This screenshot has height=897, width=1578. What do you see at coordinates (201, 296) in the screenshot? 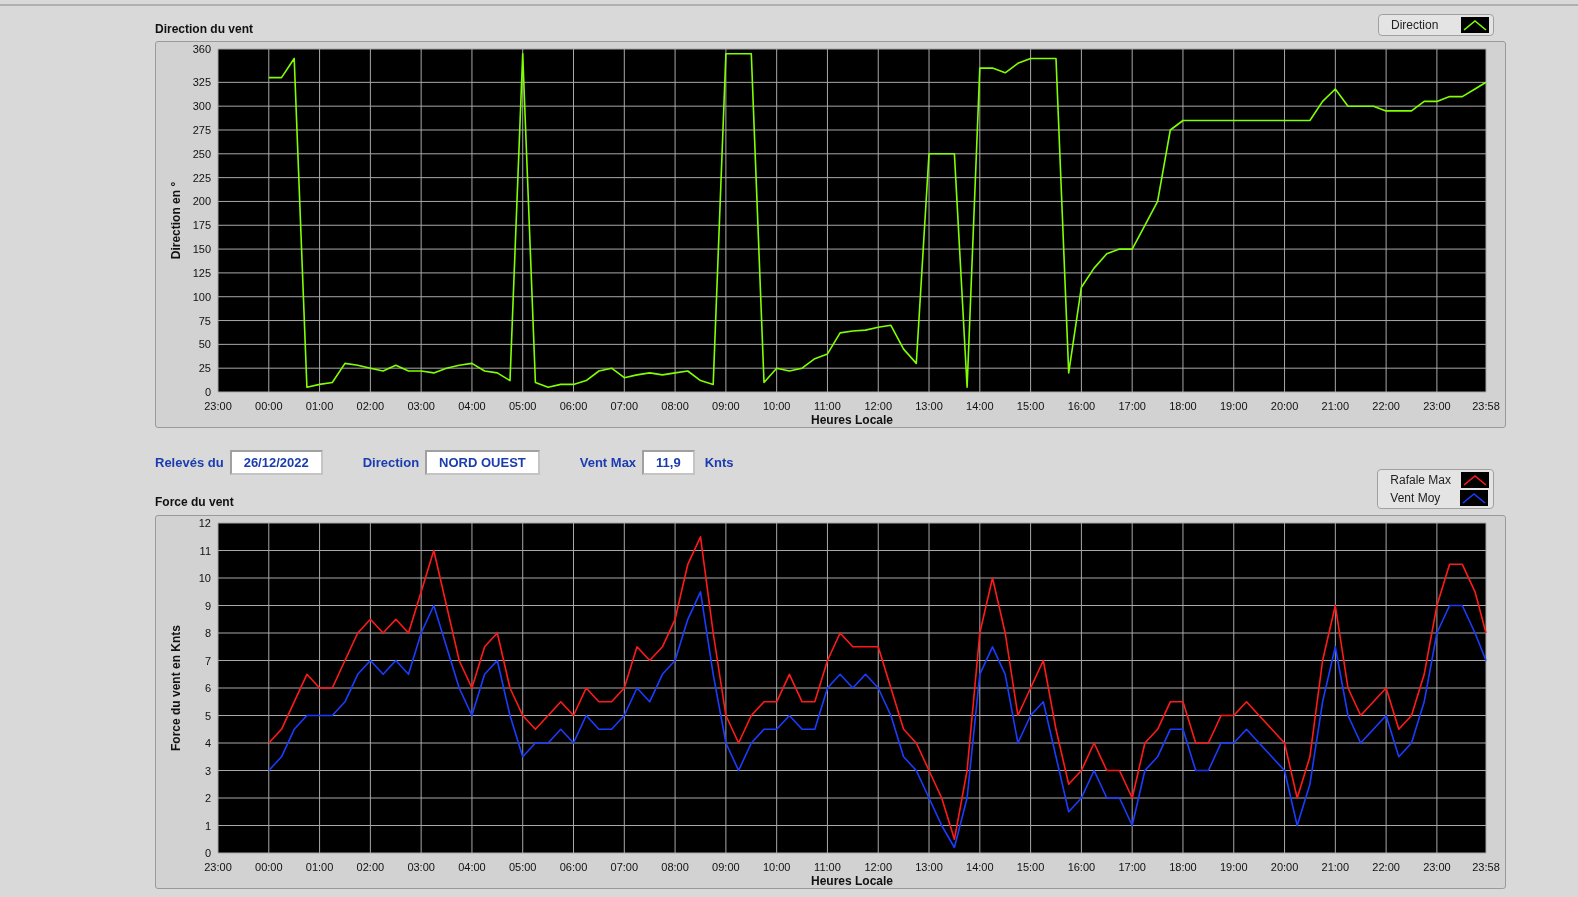
I see `axis-tick-label: 100` at bounding box center [201, 296].